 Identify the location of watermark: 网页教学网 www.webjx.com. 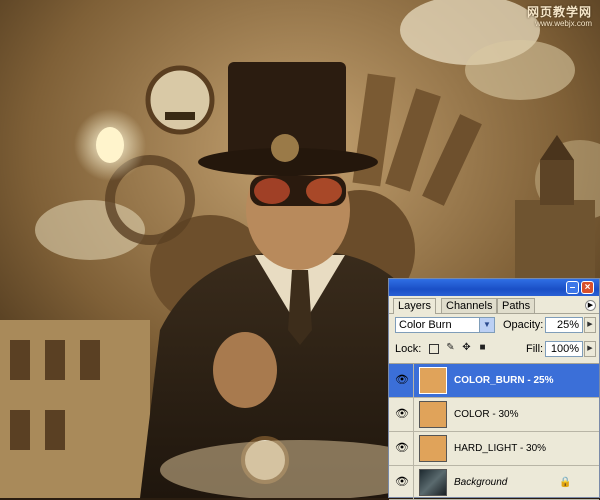
(559, 18).